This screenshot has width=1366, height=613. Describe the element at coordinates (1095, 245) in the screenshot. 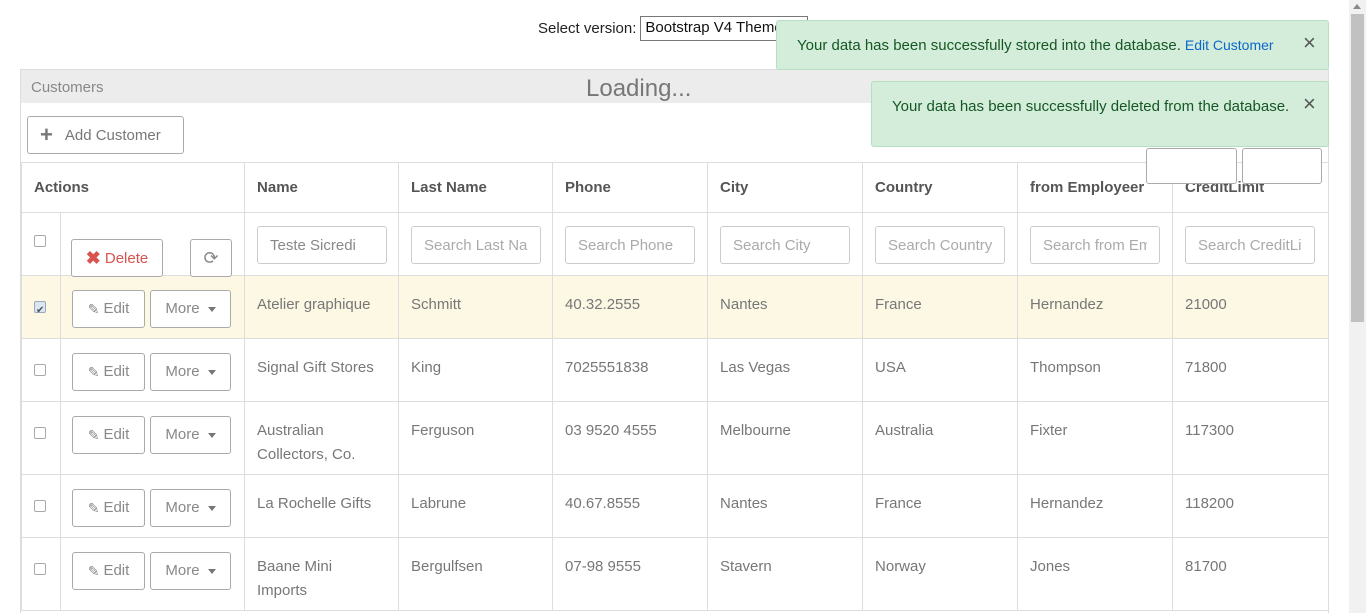

I see `search-employee-input` at that location.